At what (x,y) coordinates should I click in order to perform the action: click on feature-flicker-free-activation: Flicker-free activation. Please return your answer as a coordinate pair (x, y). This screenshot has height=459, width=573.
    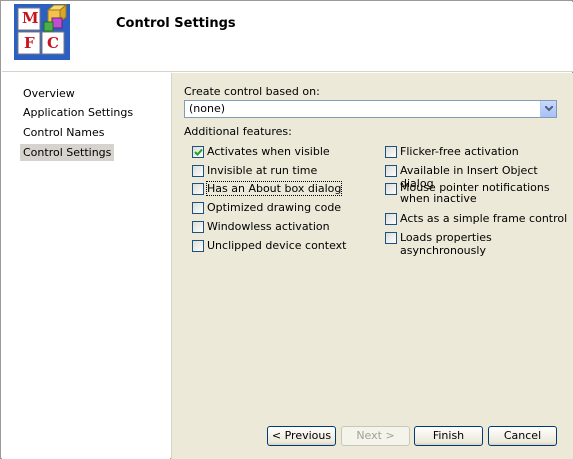
    Looking at the image, I should click on (452, 151).